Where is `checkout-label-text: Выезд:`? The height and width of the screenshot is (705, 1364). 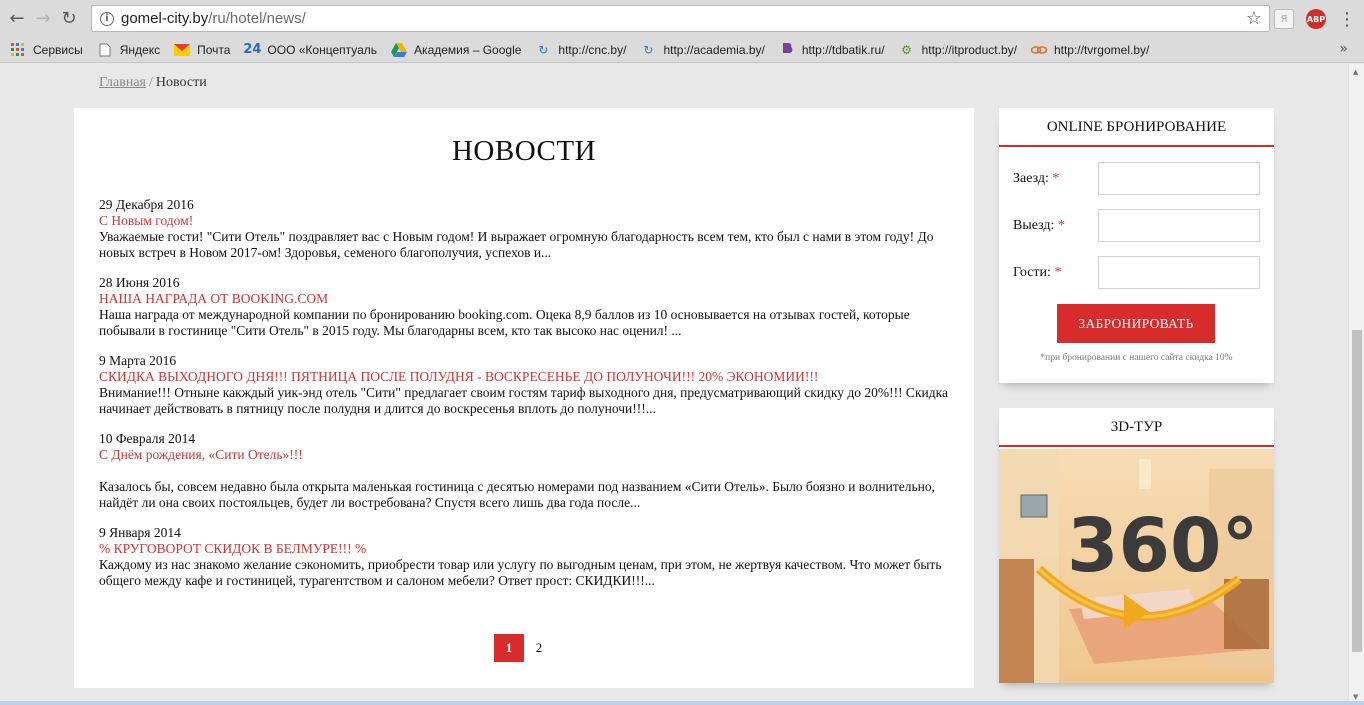
checkout-label-text: Выезд: is located at coordinates (1034, 225).